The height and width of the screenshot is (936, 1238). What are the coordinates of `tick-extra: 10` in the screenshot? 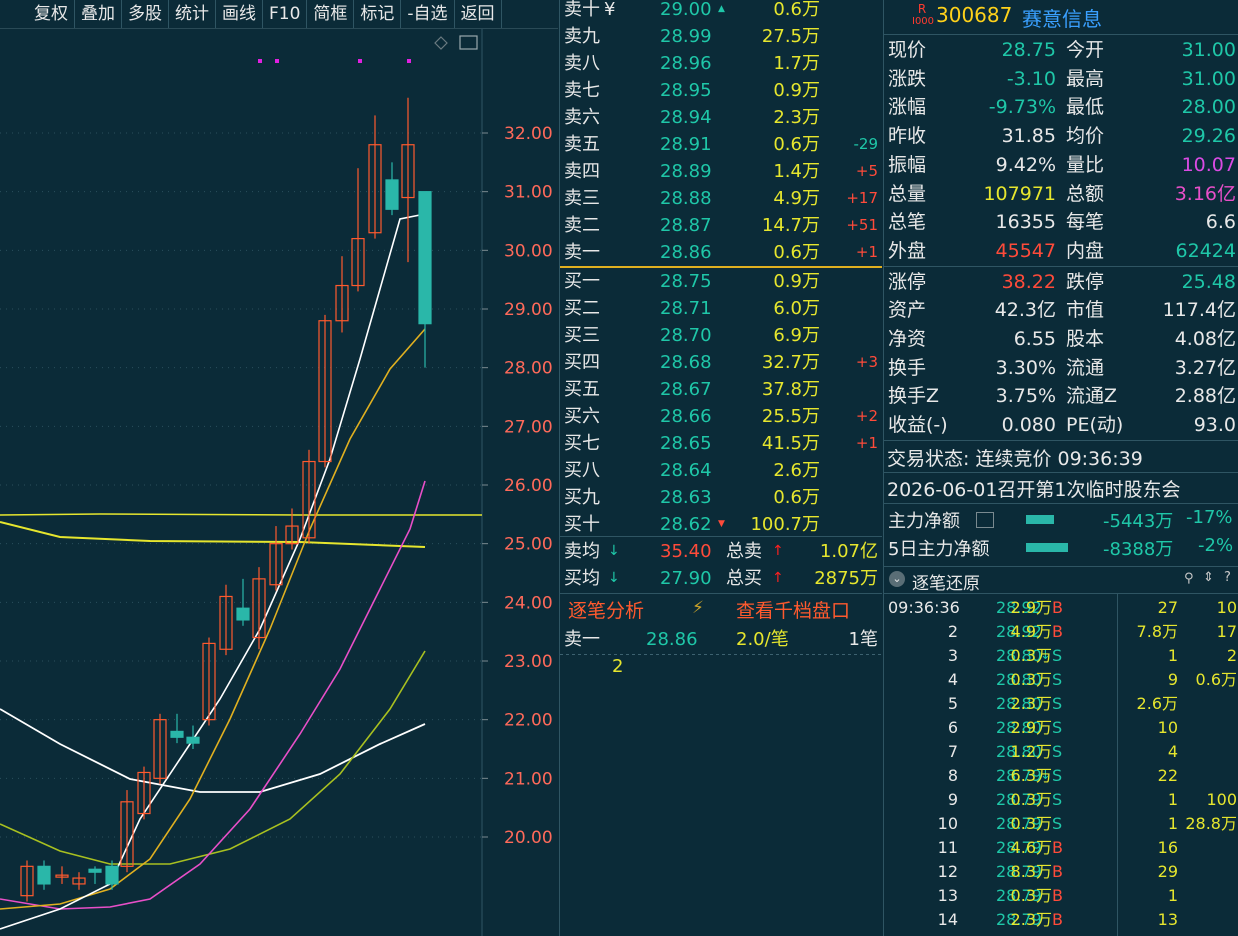 It's located at (1226, 607).